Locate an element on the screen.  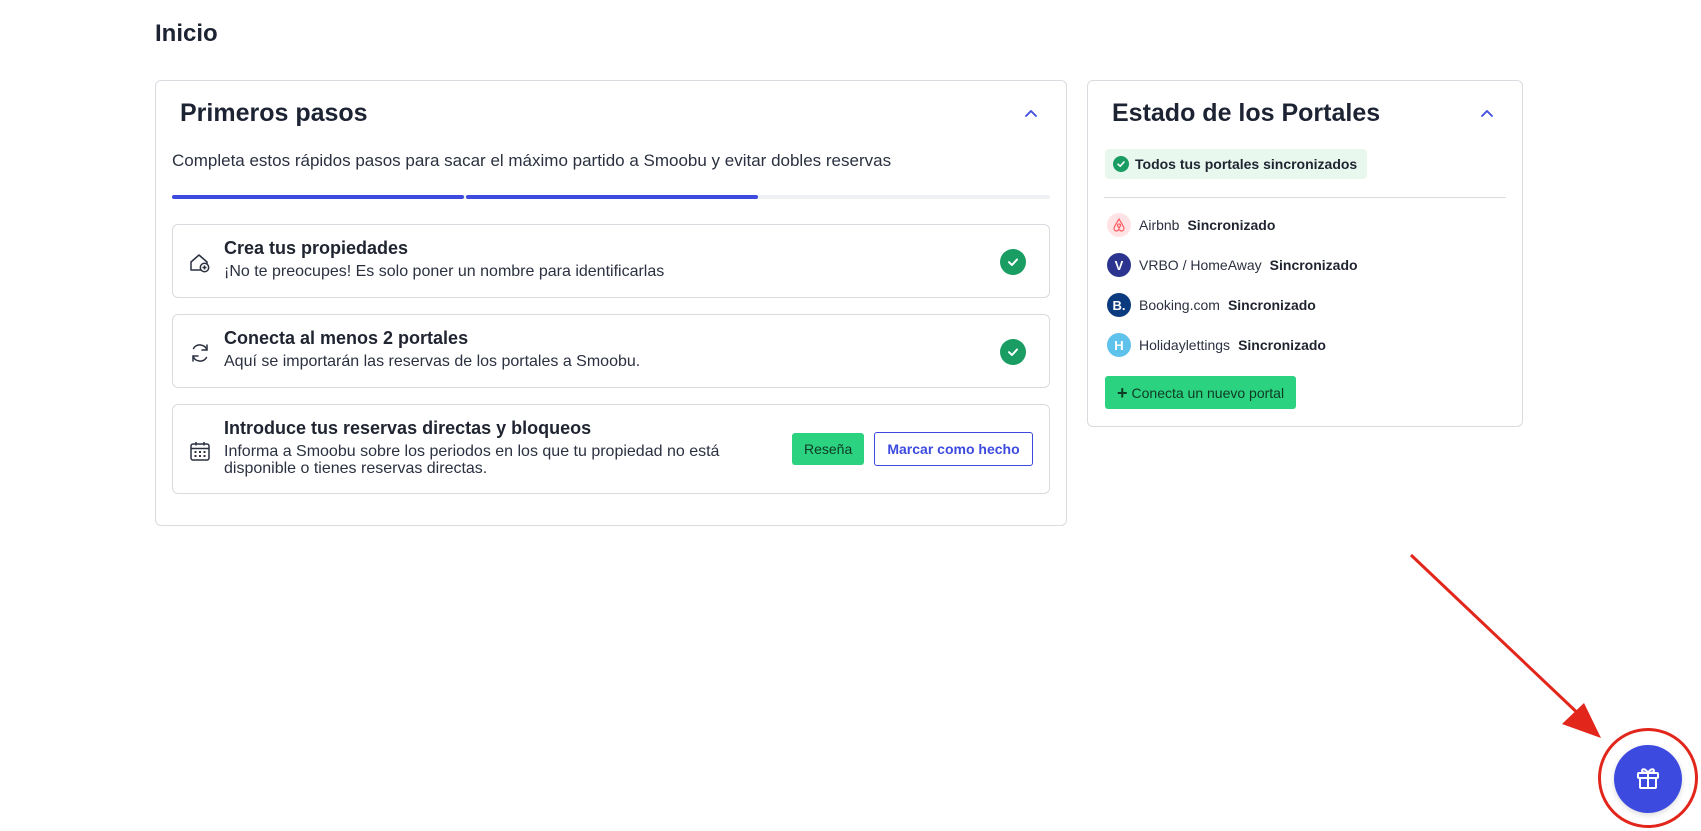
holidaylettings-logo-icon: H is located at coordinates (1119, 345).